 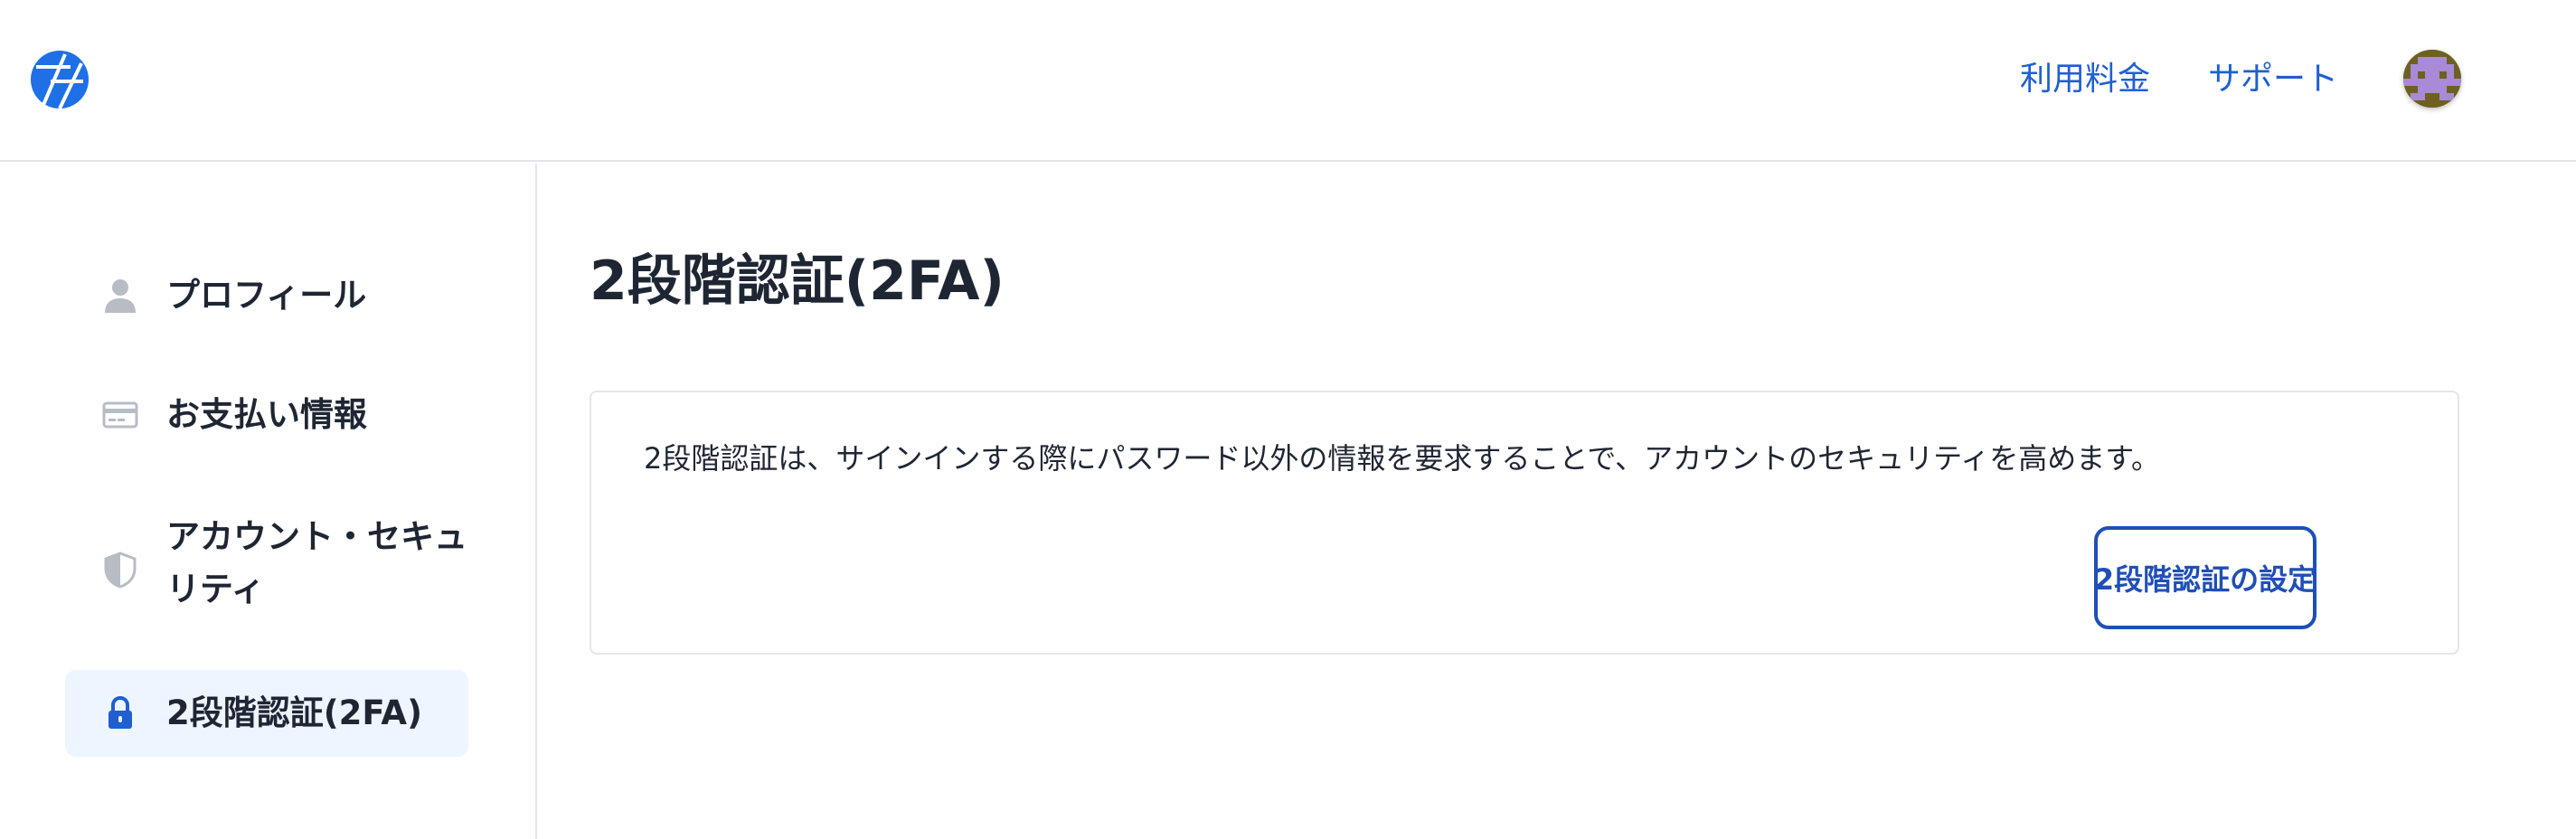 I want to click on logo-icon, so click(x=59, y=79).